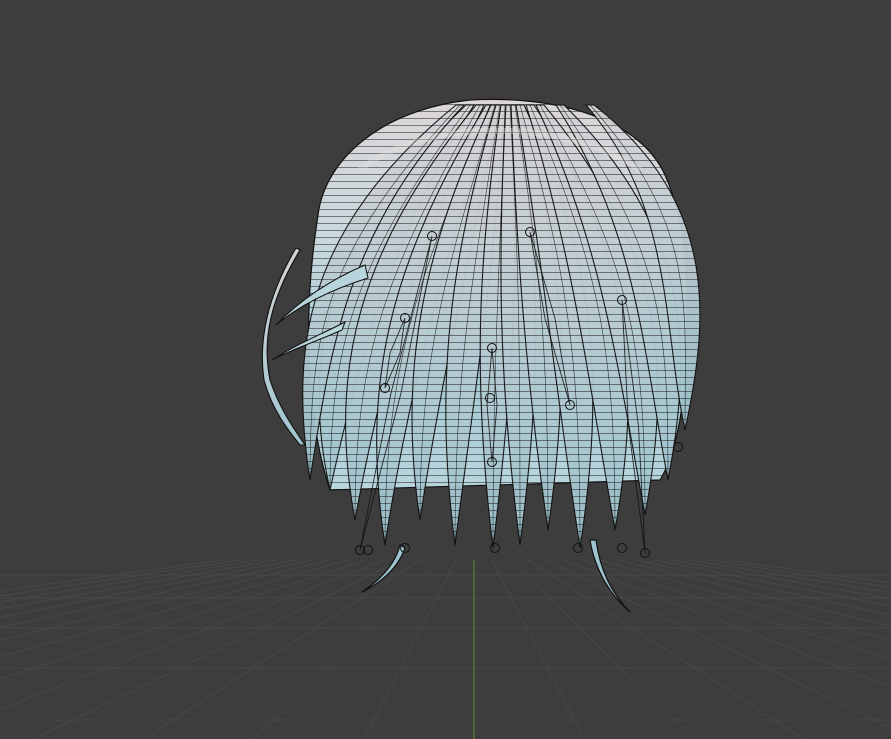  What do you see at coordinates (383, 568) in the screenshot?
I see `hair-tail-left` at bounding box center [383, 568].